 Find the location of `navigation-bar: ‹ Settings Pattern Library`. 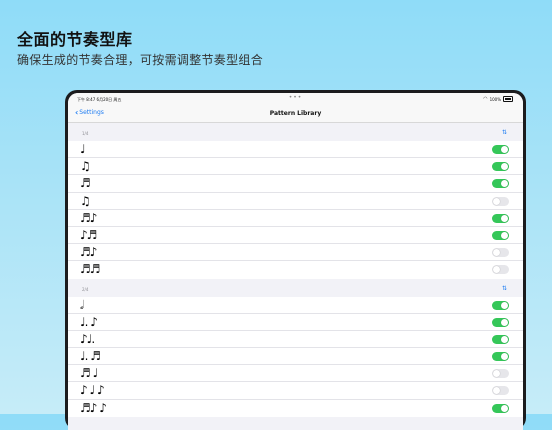

navigation-bar: ‹ Settings Pattern Library is located at coordinates (295, 114).